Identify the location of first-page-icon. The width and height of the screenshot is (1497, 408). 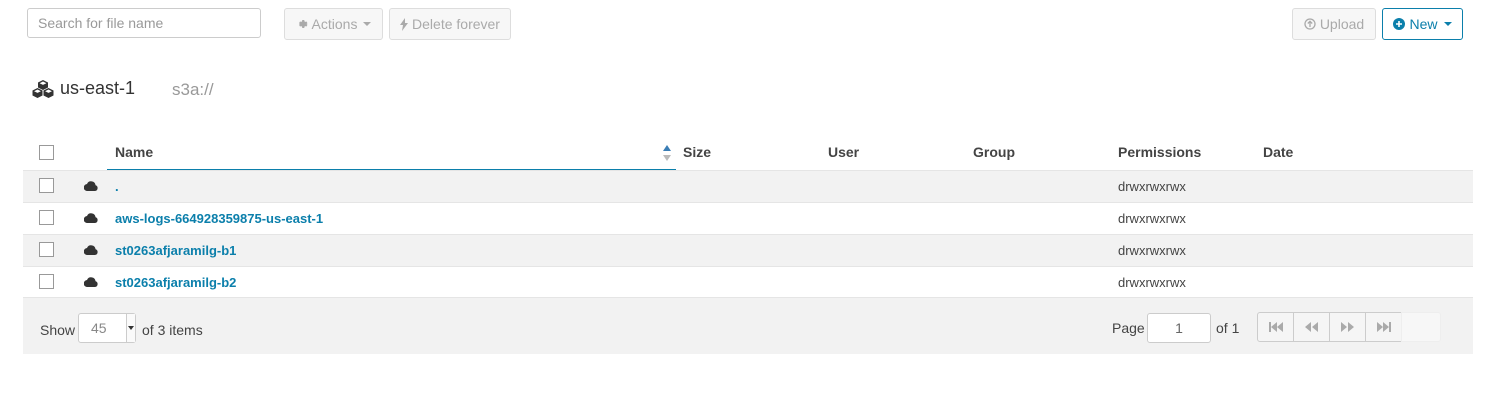
(1275, 327).